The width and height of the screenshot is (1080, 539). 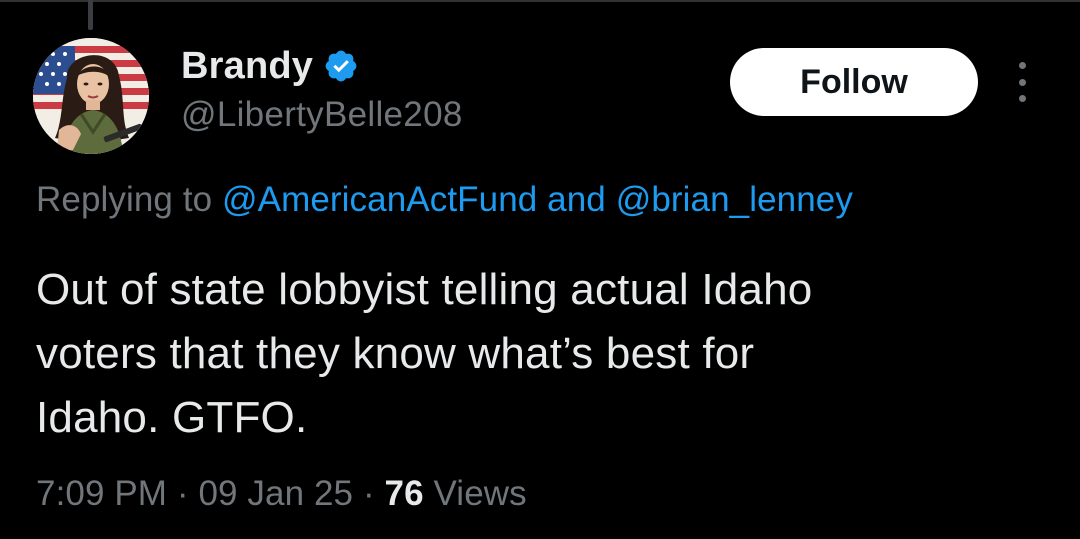 What do you see at coordinates (734, 199) in the screenshot?
I see `mention-brian-lenney: @brian_lenney` at bounding box center [734, 199].